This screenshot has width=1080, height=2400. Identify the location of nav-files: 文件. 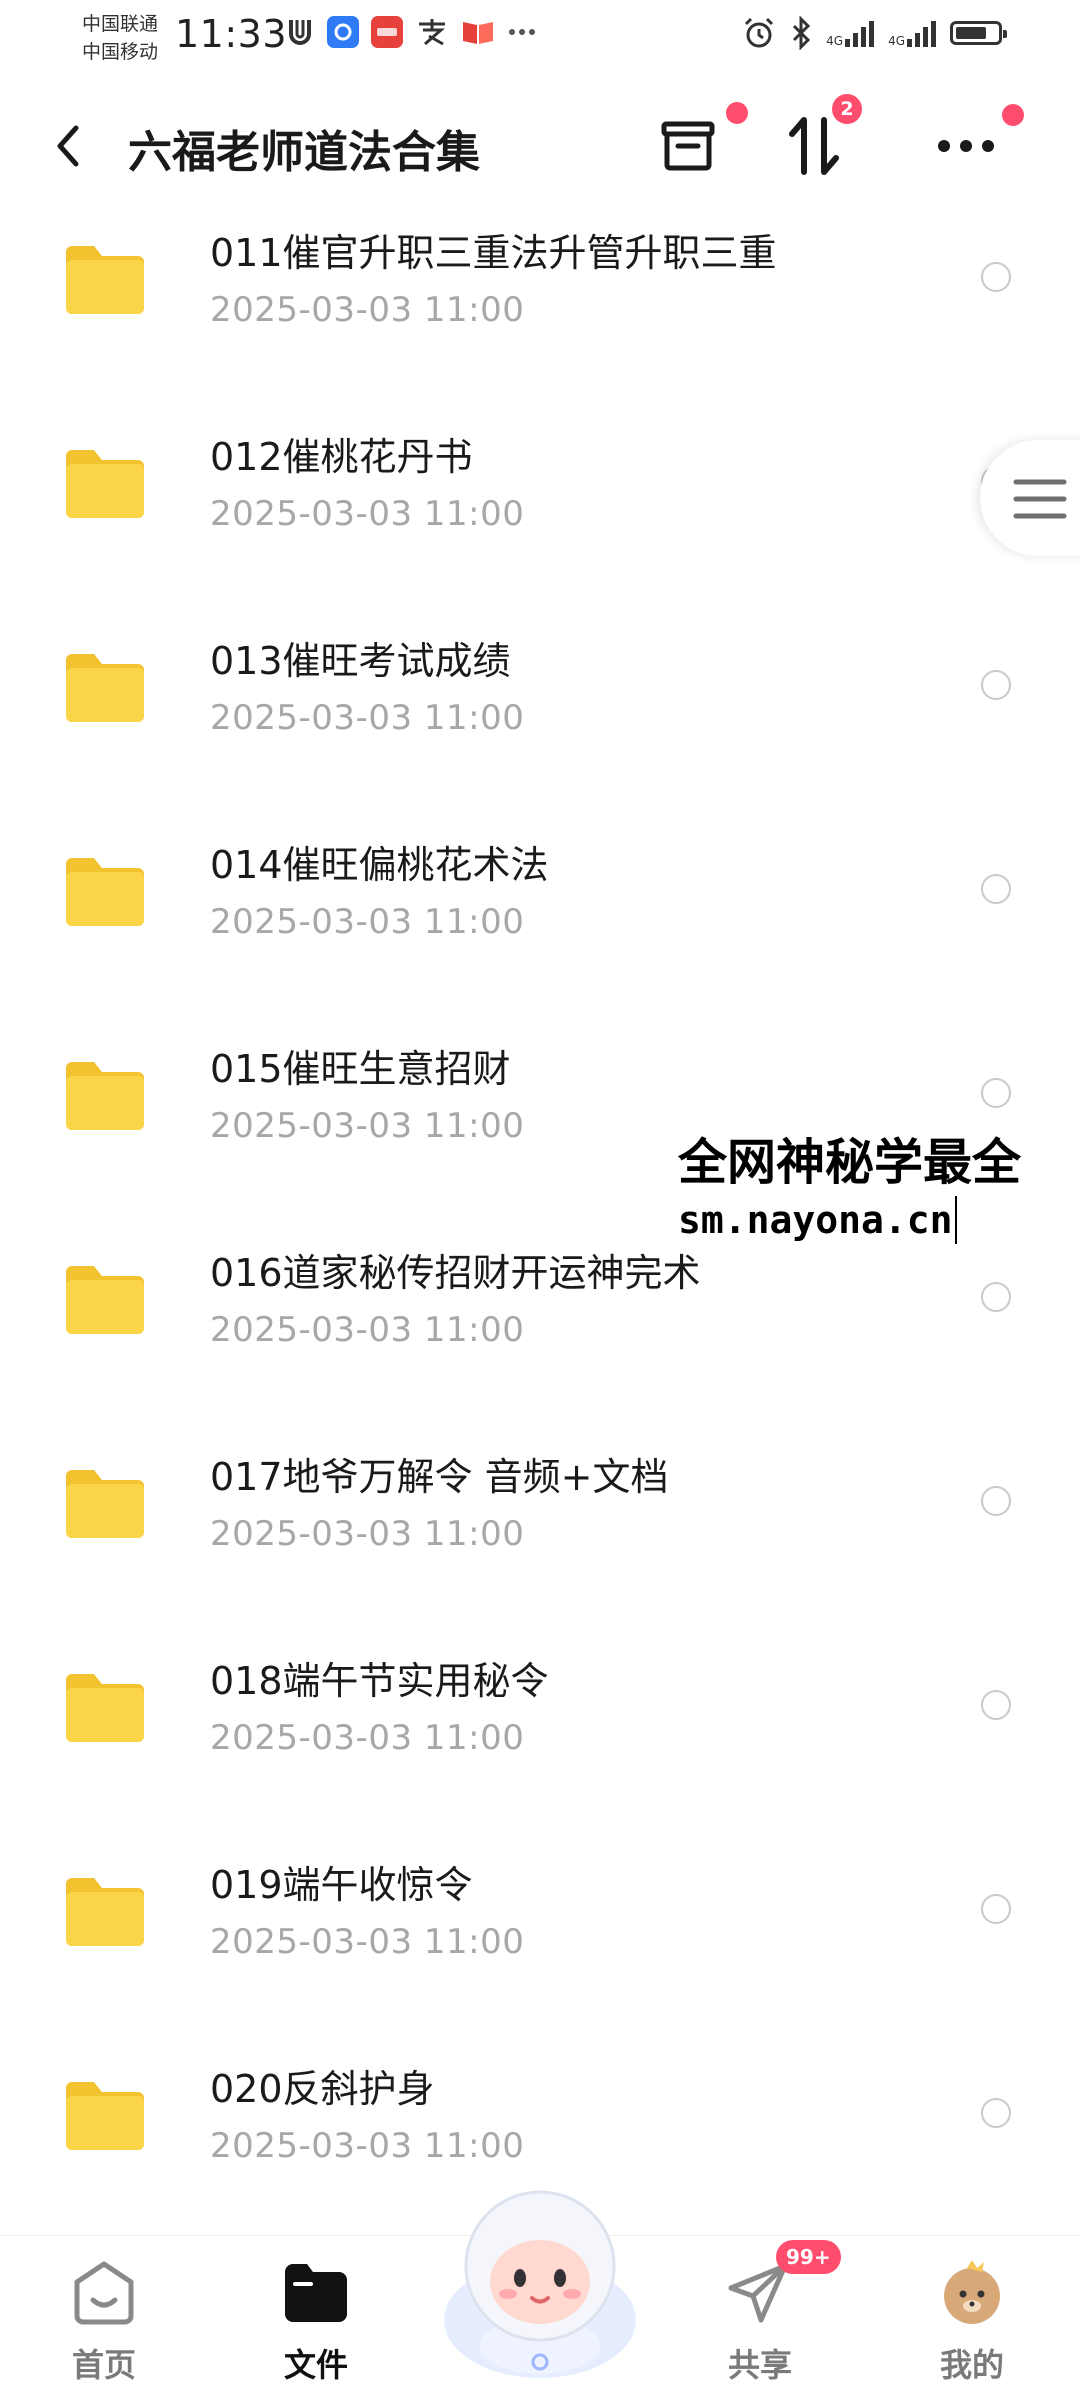
(316, 2318).